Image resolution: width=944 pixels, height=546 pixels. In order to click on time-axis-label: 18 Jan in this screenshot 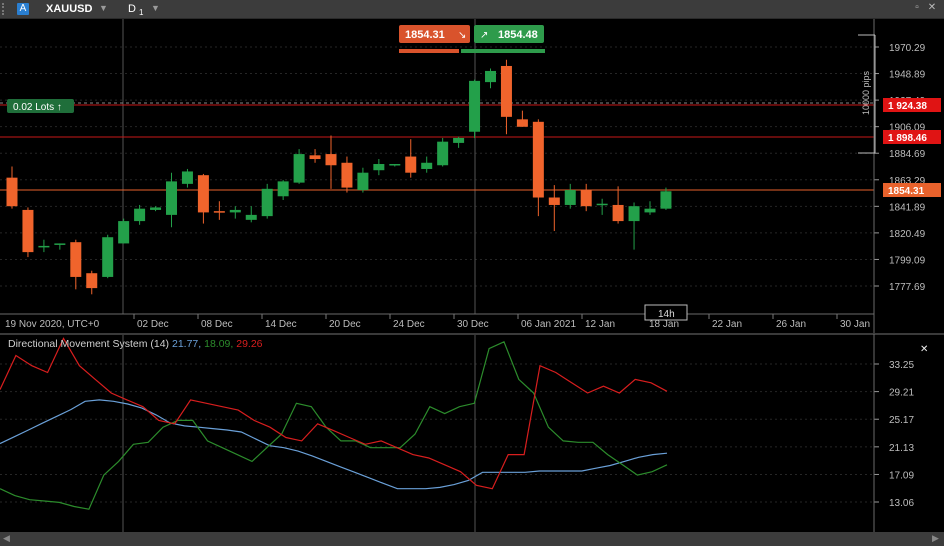, I will do `click(664, 324)`.